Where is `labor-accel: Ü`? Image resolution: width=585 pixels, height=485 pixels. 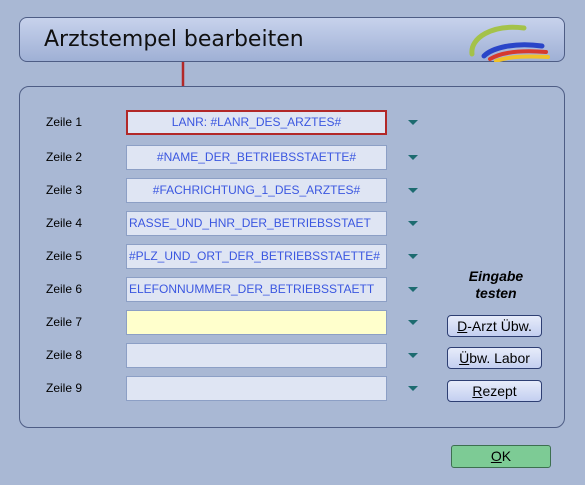
labor-accel: Ü is located at coordinates (464, 358).